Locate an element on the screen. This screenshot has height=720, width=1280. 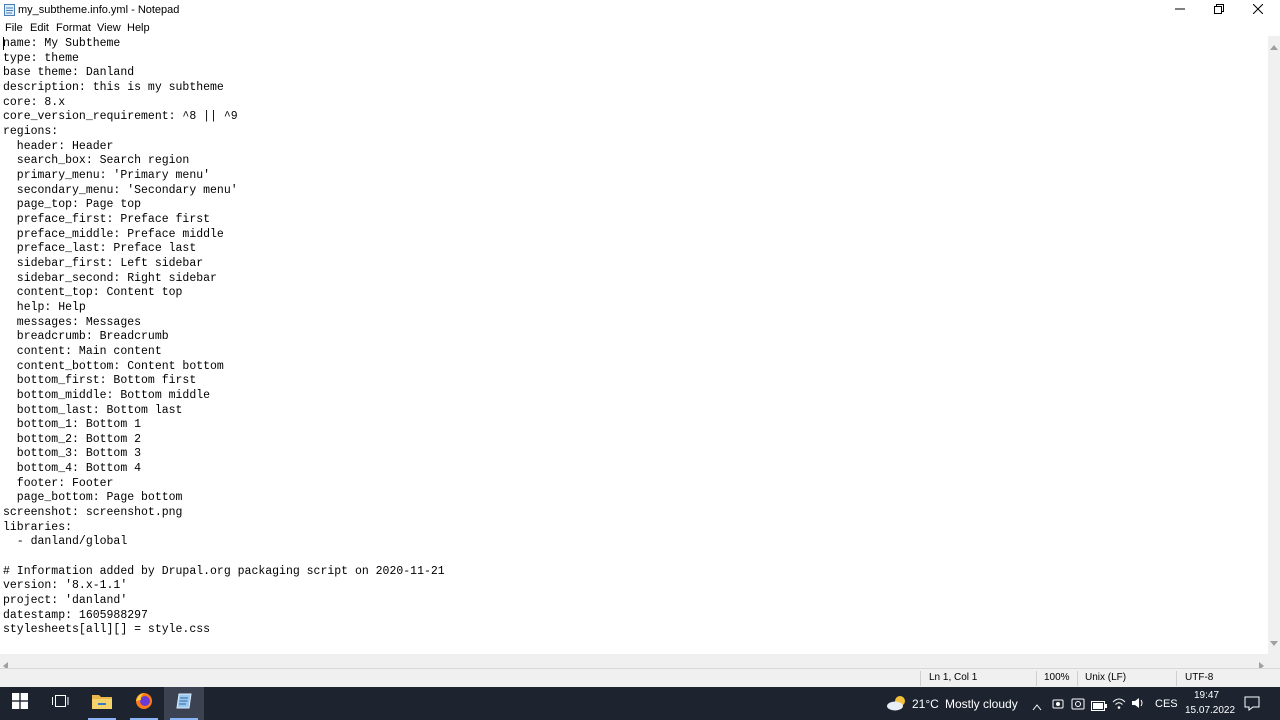
editor-line: core_version_requirement: ^8 || ^9 is located at coordinates (120, 117).